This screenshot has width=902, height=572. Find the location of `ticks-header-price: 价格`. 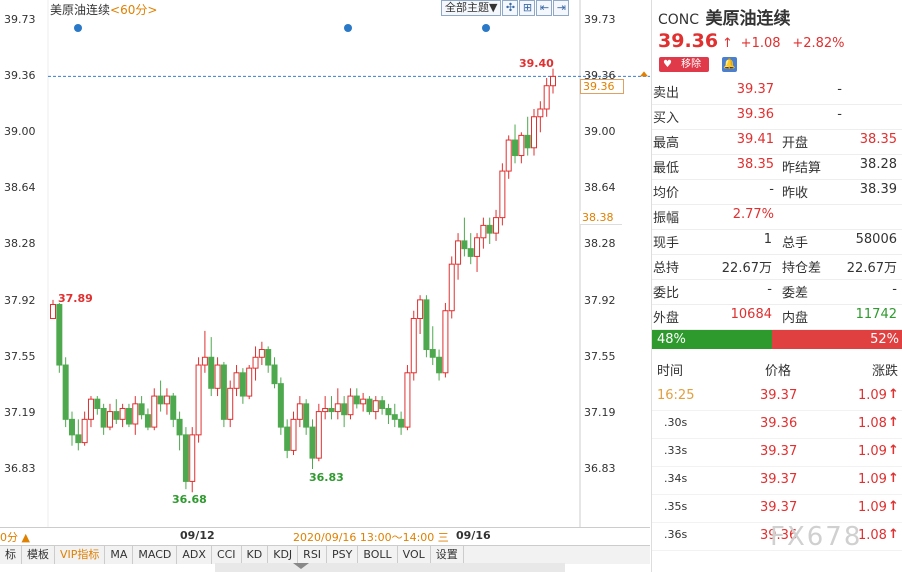

ticks-header-price: 价格 is located at coordinates (778, 371).